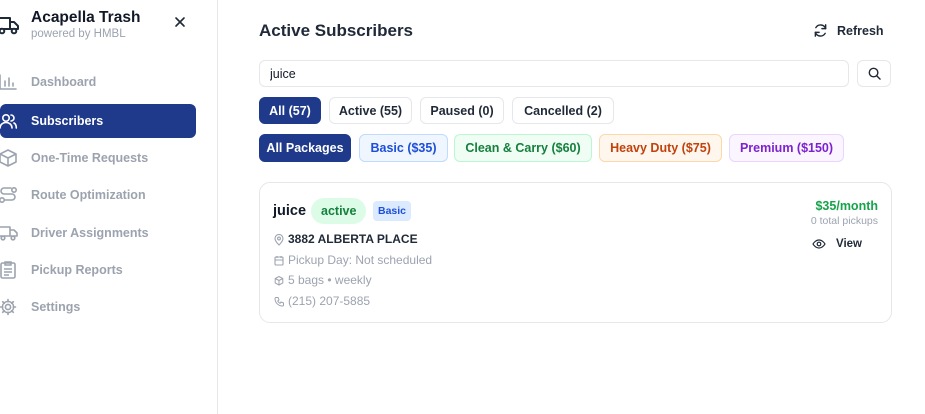 Image resolution: width=925 pixels, height=414 pixels. Describe the element at coordinates (844, 221) in the screenshot. I see `total-pickups: 0 total pickups` at that location.